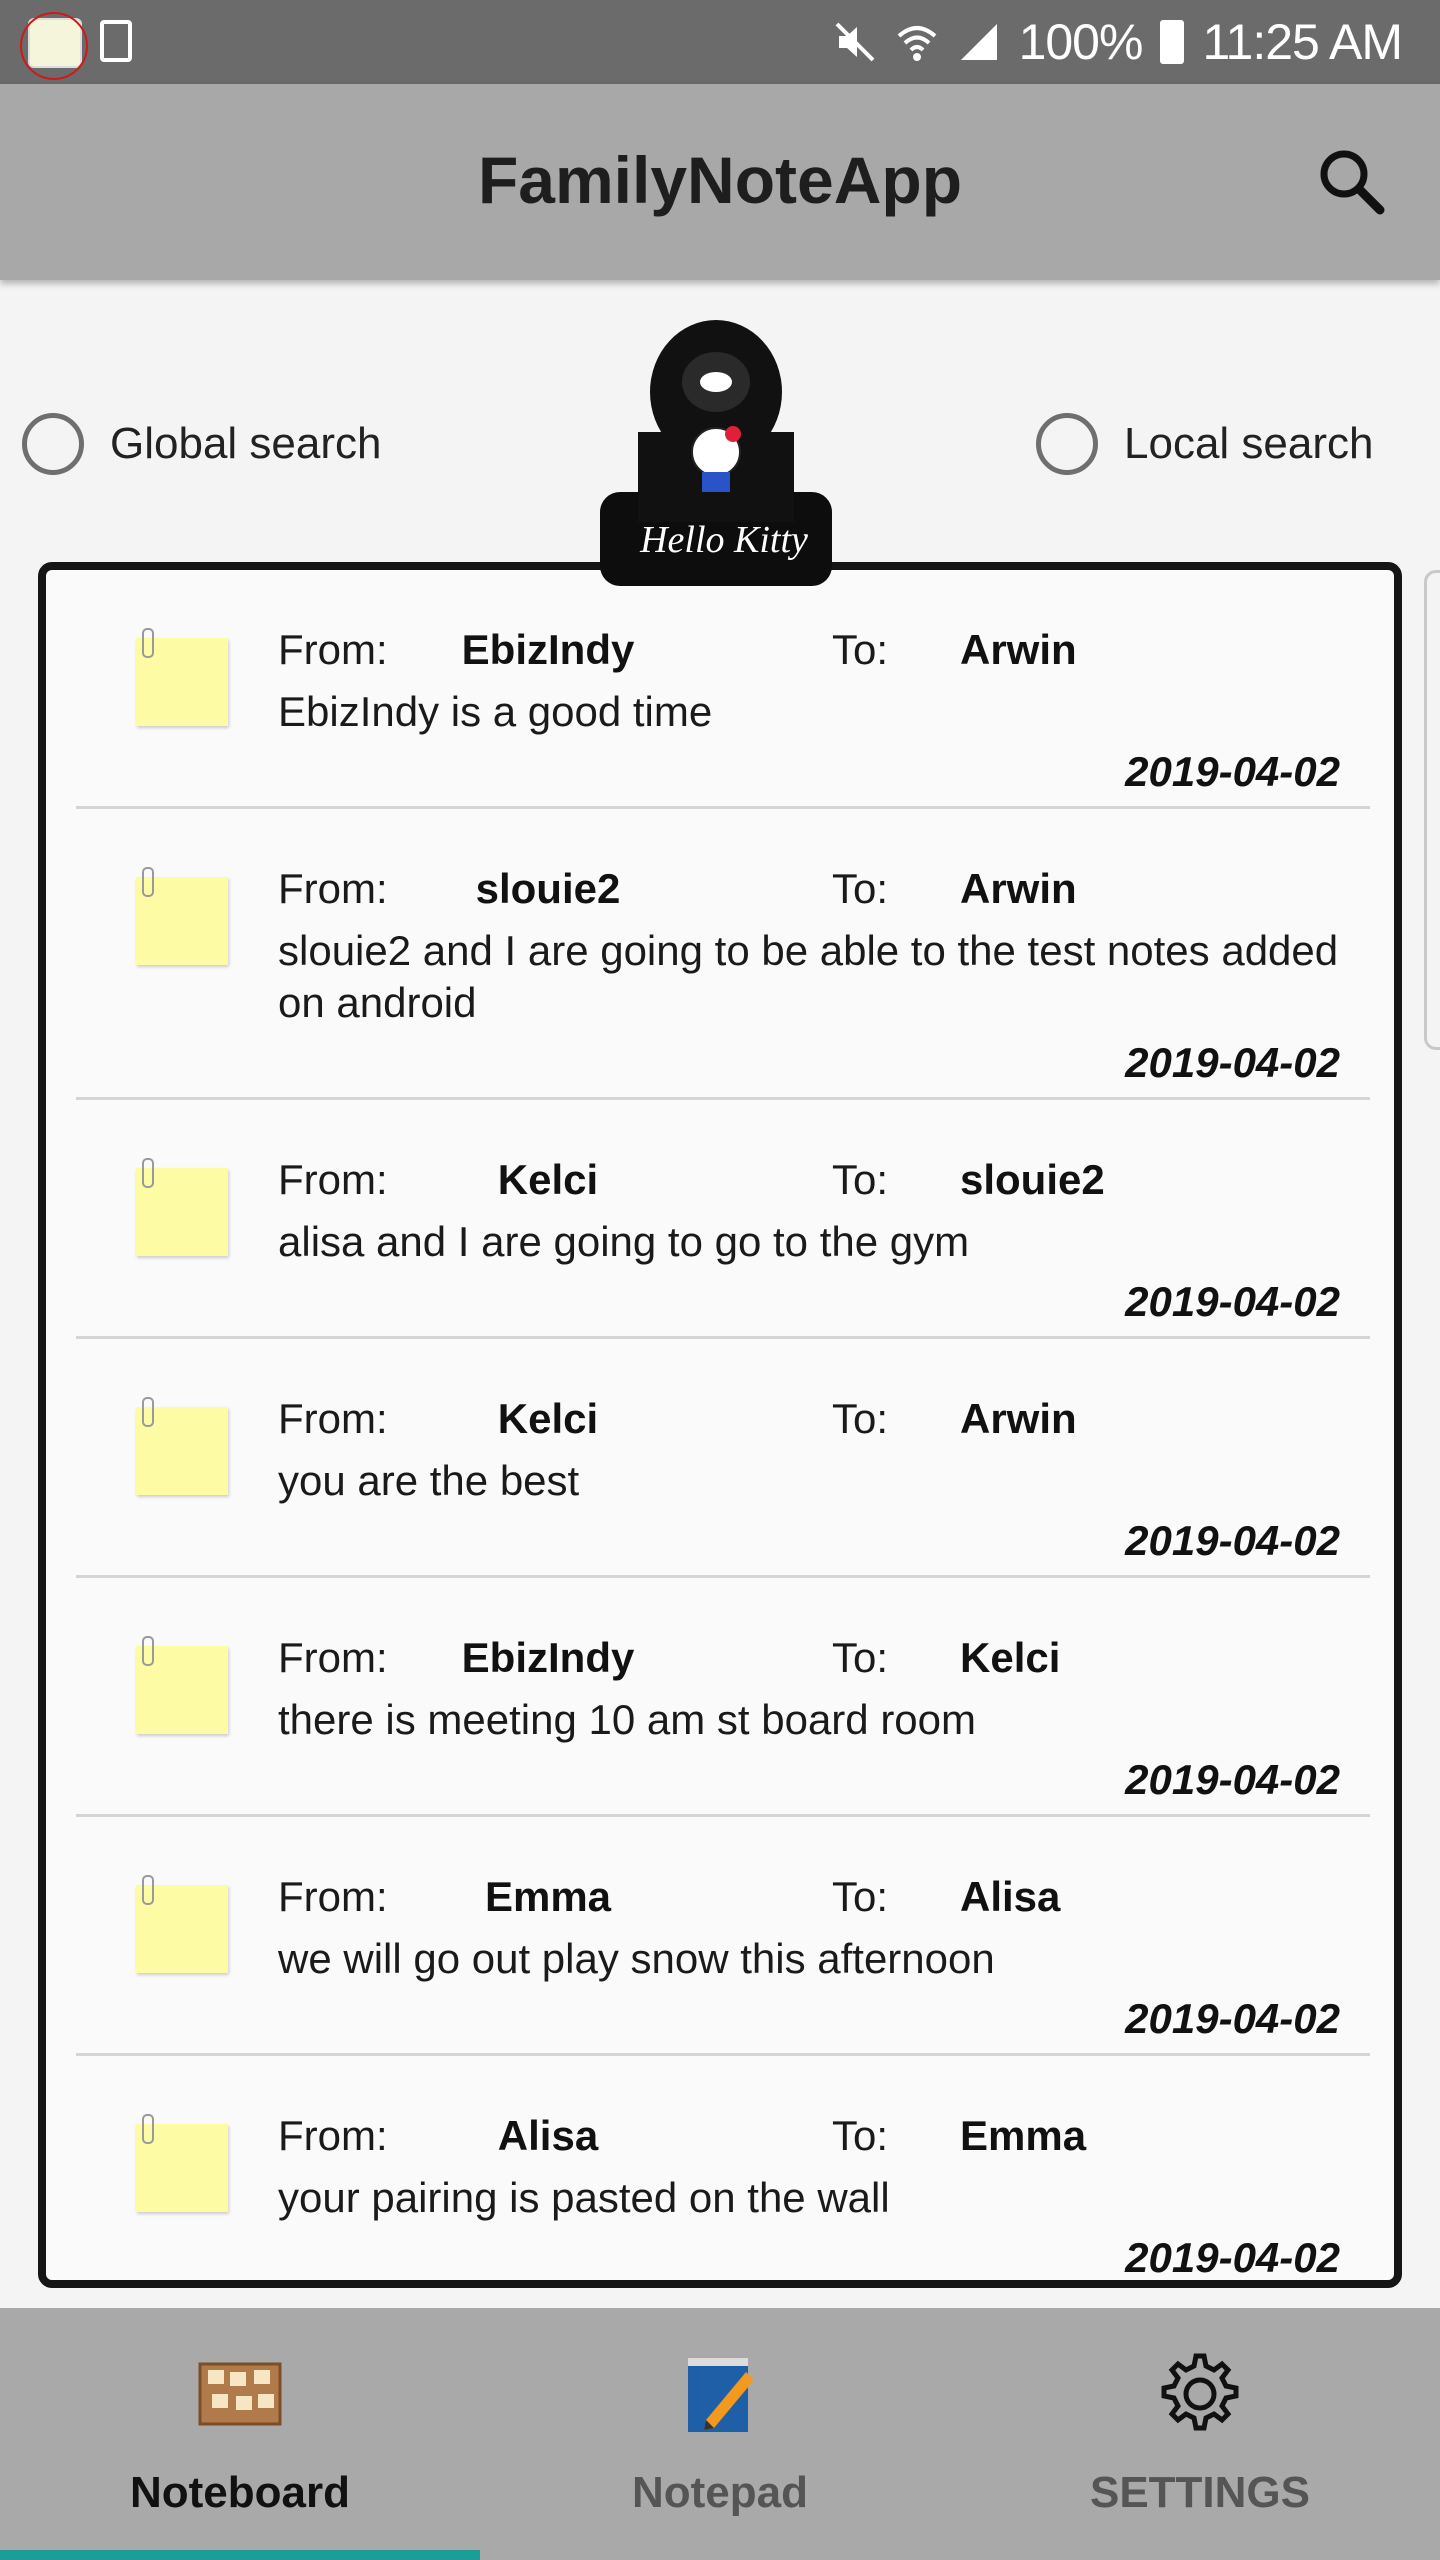  What do you see at coordinates (584, 2197) in the screenshot?
I see `note-message: your pairing is pasted on the wall` at bounding box center [584, 2197].